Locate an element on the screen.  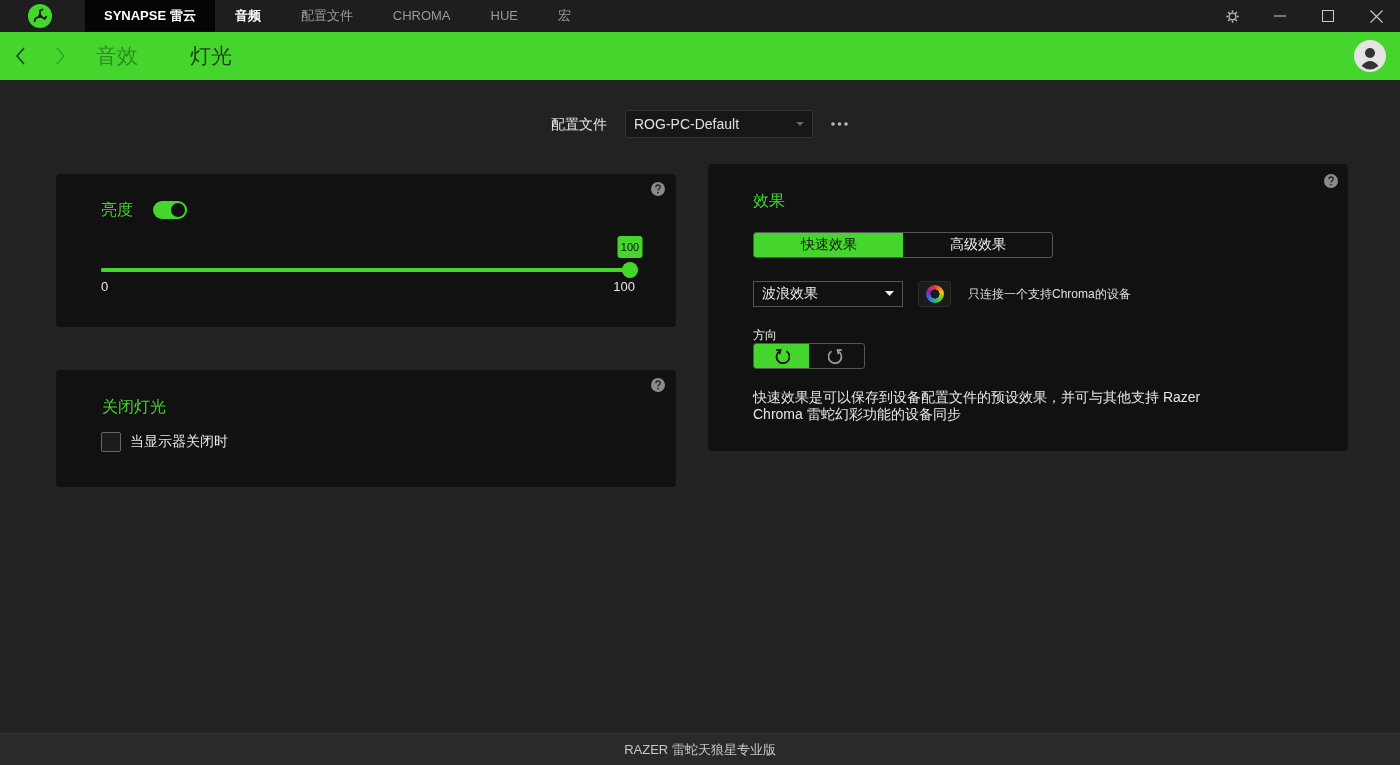
slider-thumb is located at coordinates (630, 270).